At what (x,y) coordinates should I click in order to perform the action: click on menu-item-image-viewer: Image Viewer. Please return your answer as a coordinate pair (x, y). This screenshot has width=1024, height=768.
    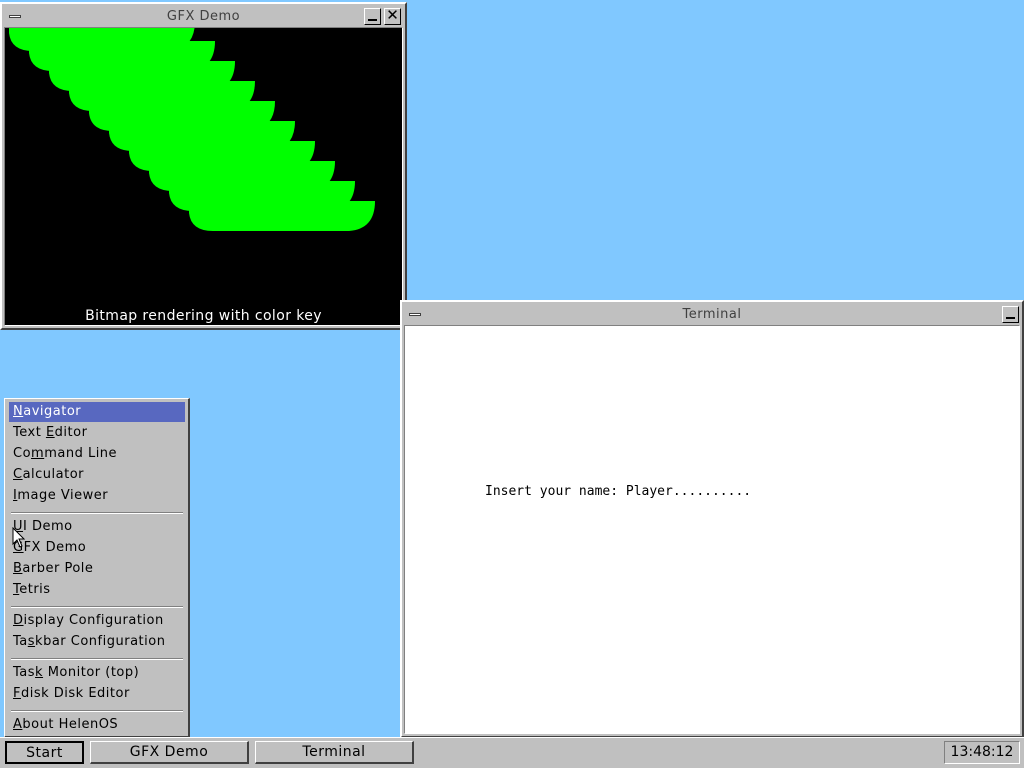
    Looking at the image, I should click on (97, 496).